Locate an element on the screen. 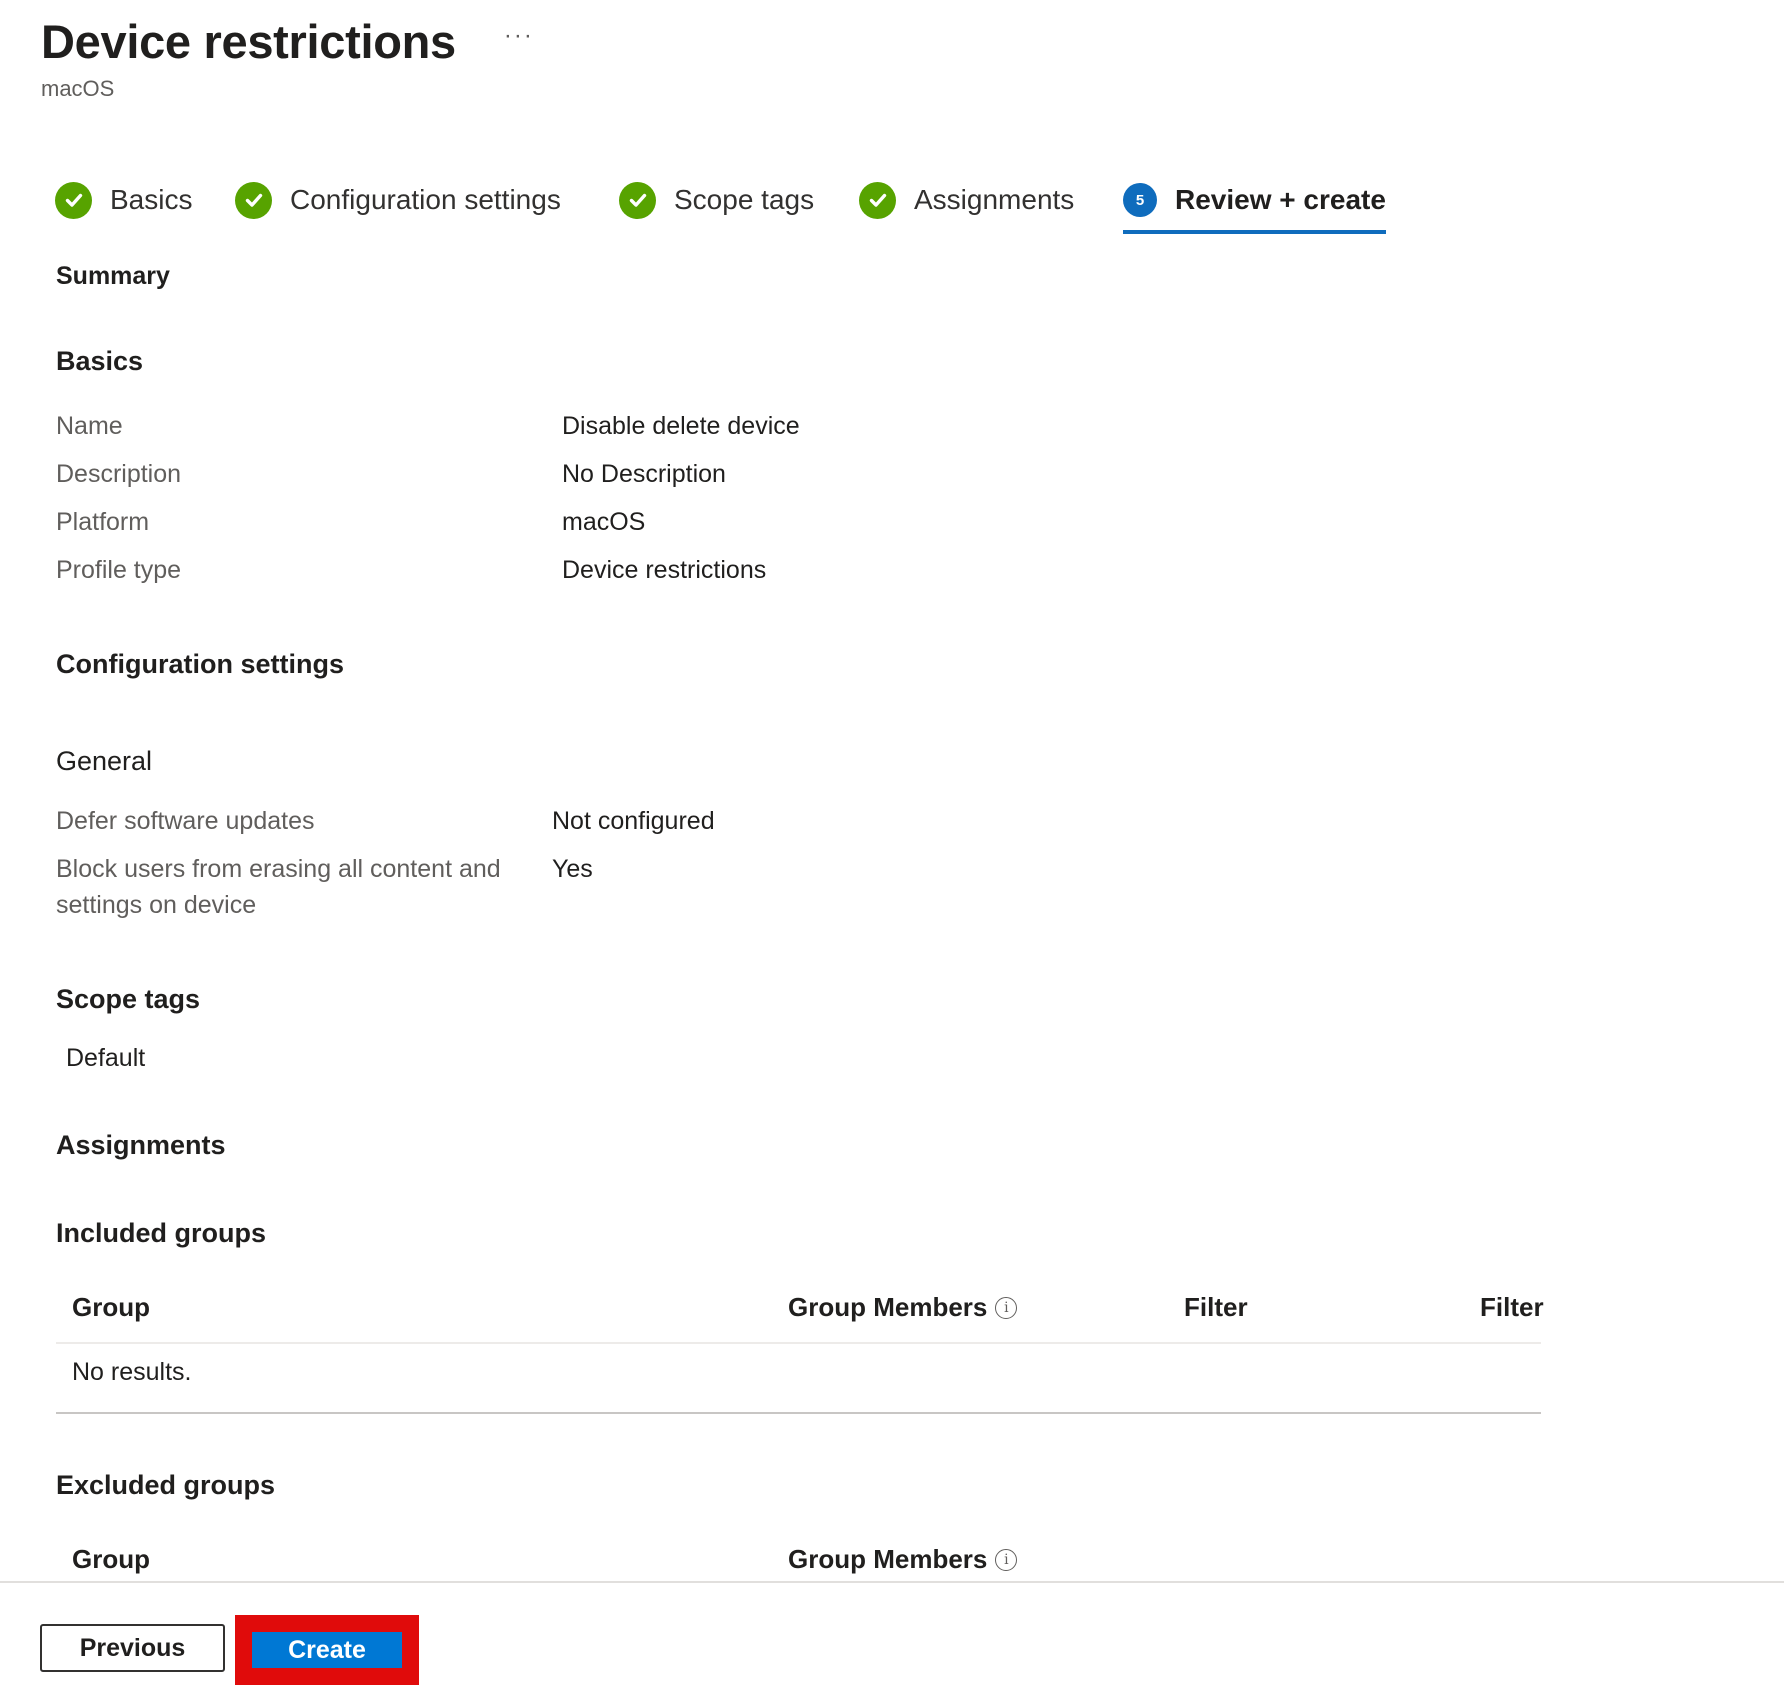 The width and height of the screenshot is (1784, 1704). create-button: Create is located at coordinates (327, 1650).